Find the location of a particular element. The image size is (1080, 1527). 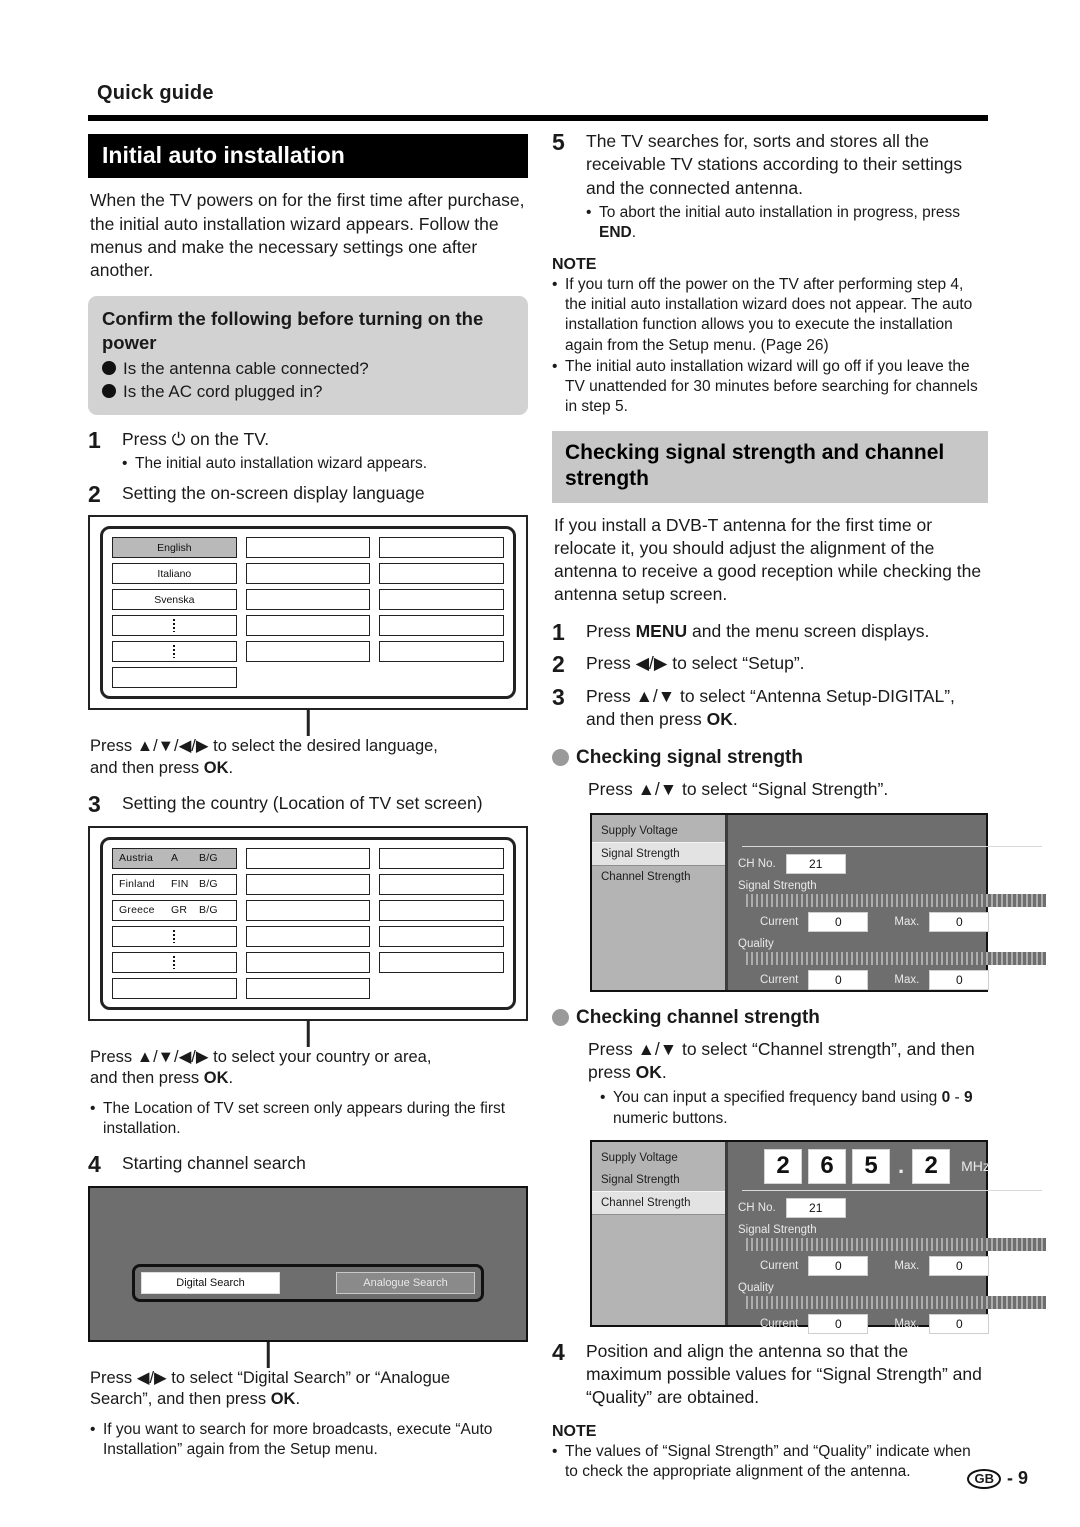

country-option-austria: Austria A B/G is located at coordinates (174, 858).